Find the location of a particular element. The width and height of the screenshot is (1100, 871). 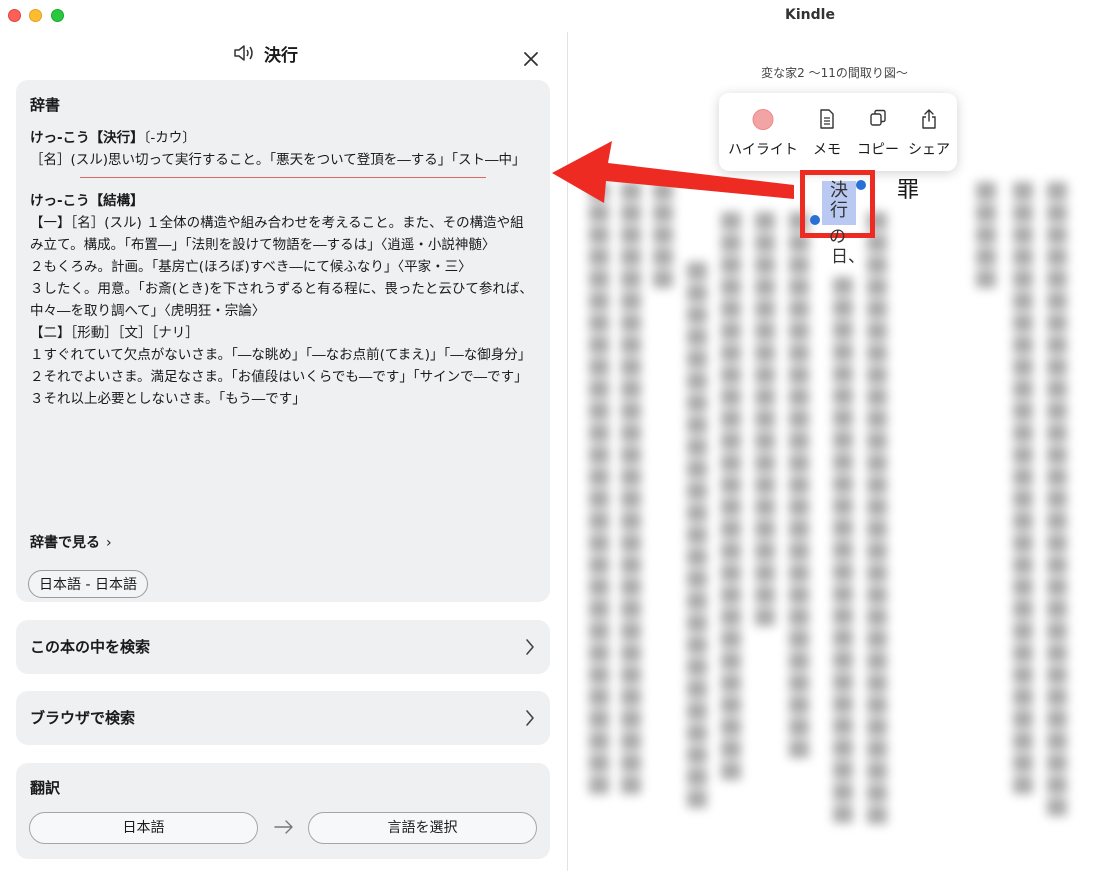

window-minimize-button is located at coordinates (35, 15).